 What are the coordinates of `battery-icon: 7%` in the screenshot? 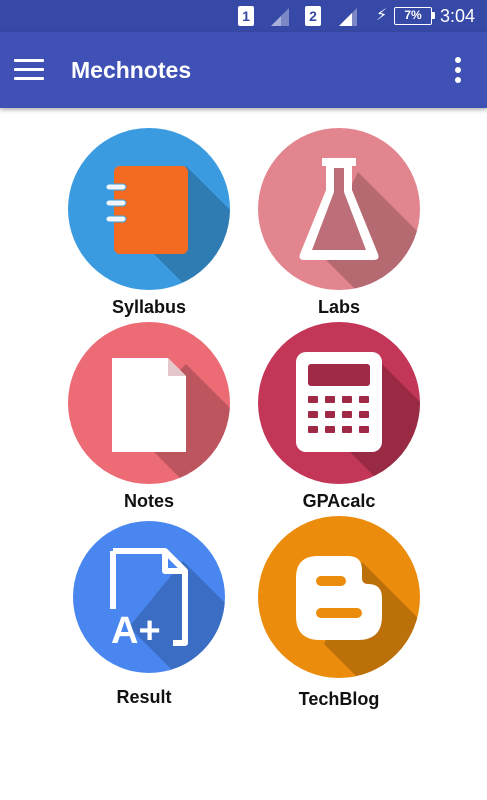 It's located at (414, 16).